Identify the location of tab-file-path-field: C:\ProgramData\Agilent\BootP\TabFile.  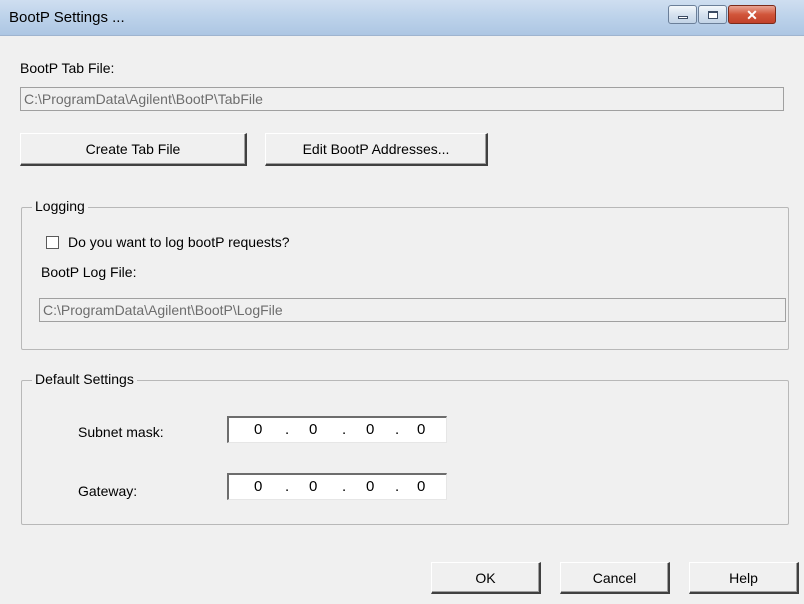
(402, 99).